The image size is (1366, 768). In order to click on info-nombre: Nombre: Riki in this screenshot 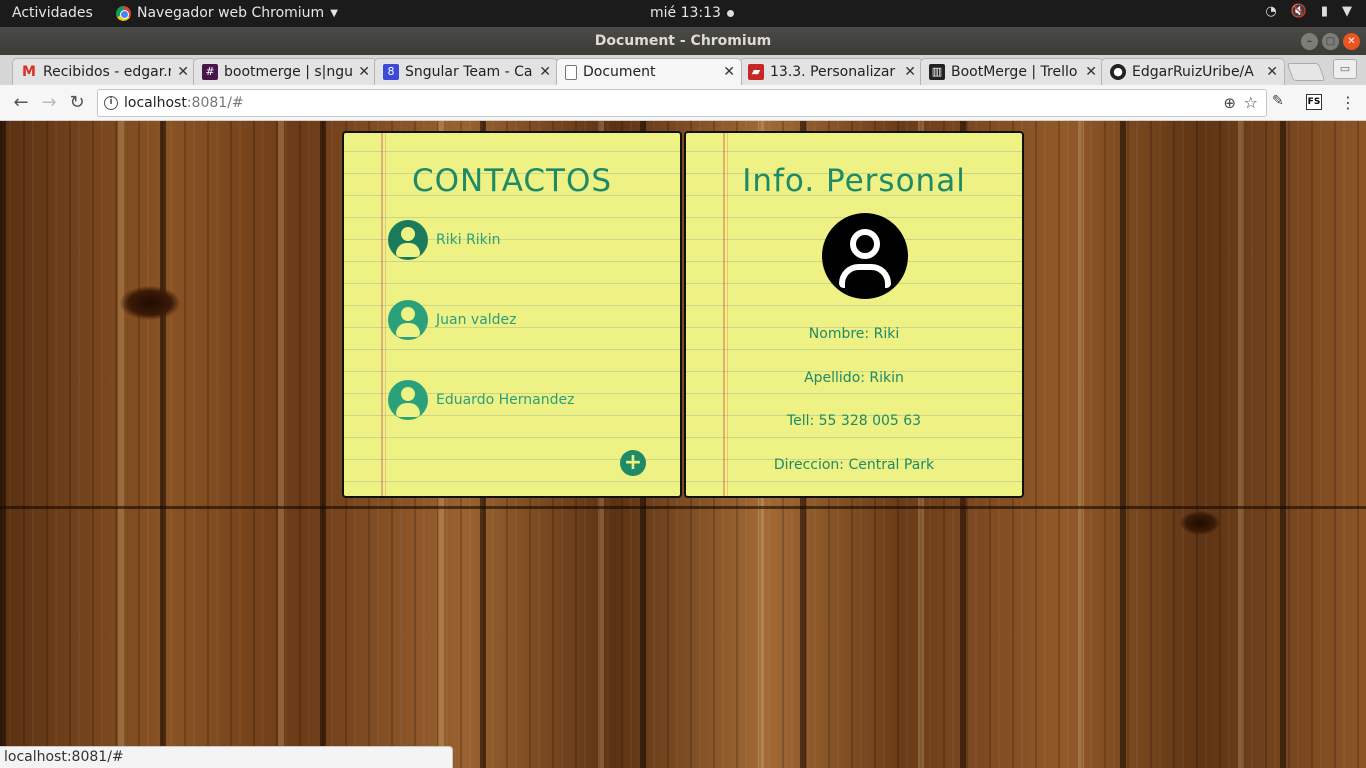, I will do `click(854, 334)`.